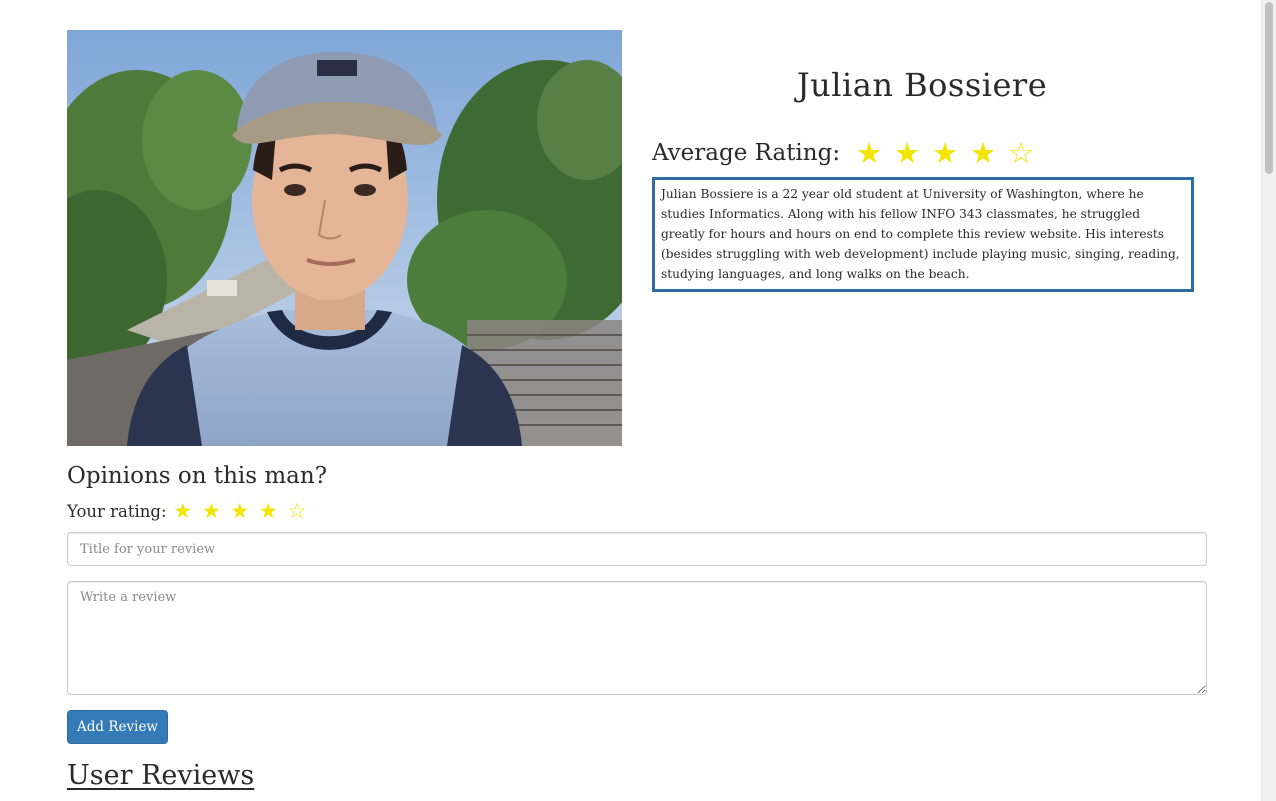  Describe the element at coordinates (1268, 400) in the screenshot. I see `scrollbar-track` at that location.